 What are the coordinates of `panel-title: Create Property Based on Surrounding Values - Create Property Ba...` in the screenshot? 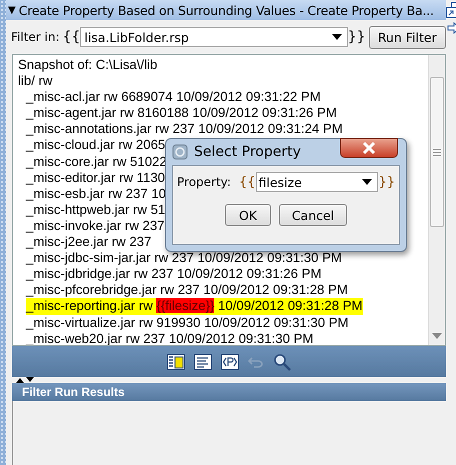 It's located at (226, 10).